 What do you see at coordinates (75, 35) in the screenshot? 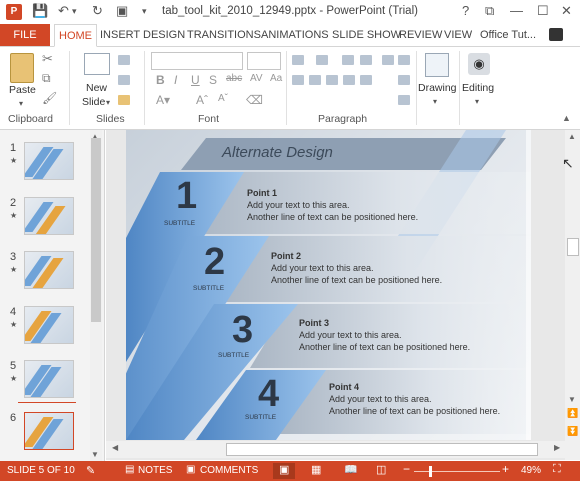
I see `tab-home: HOME` at bounding box center [75, 35].